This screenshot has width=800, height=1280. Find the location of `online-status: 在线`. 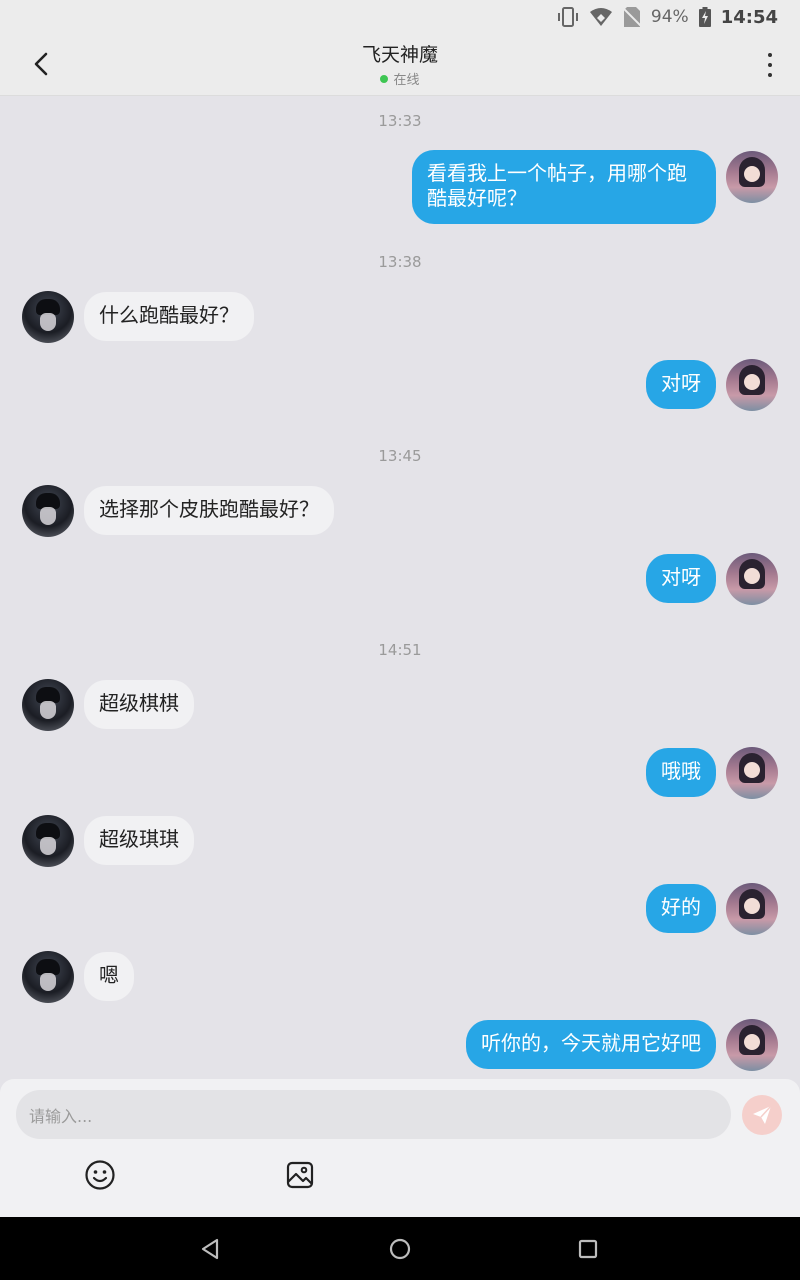

online-status: 在线 is located at coordinates (400, 78).